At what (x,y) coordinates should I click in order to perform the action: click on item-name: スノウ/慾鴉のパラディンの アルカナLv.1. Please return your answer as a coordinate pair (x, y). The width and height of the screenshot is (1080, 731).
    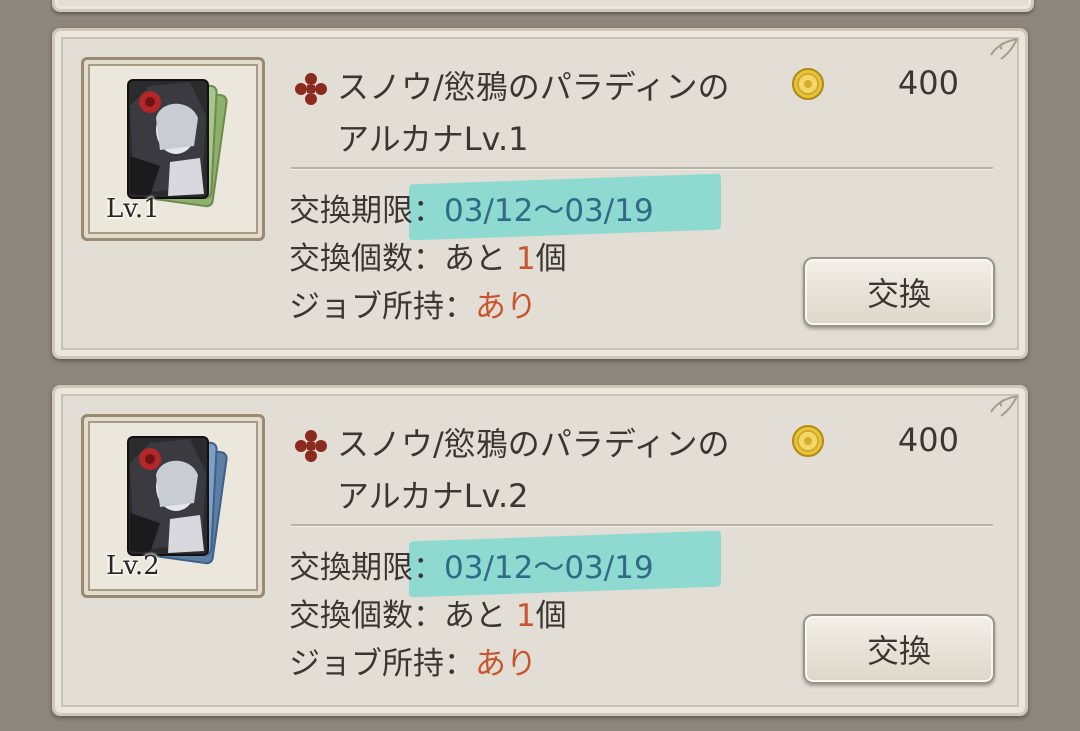
    Looking at the image, I should click on (552, 113).